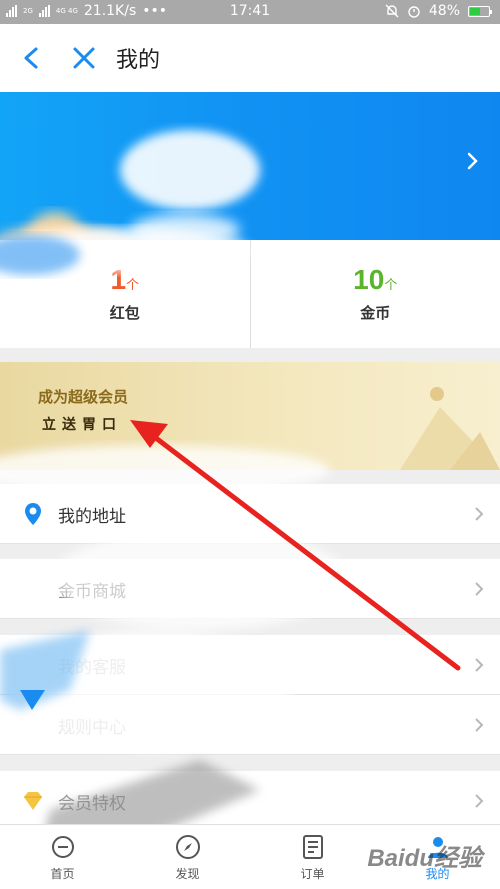 The image size is (500, 889). What do you see at coordinates (82, 425) in the screenshot?
I see `vip-subtitle: 立送胃口` at bounding box center [82, 425].